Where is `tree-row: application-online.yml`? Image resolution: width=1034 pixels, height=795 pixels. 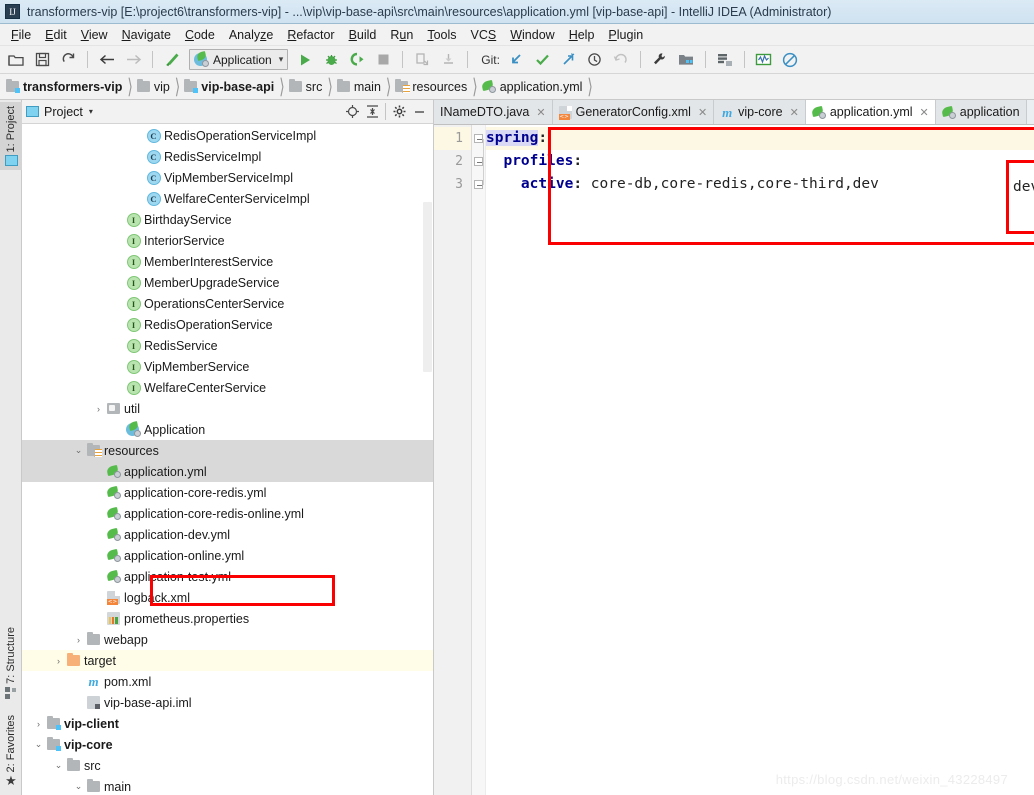
tree-row: application-online.yml is located at coordinates (227, 555).